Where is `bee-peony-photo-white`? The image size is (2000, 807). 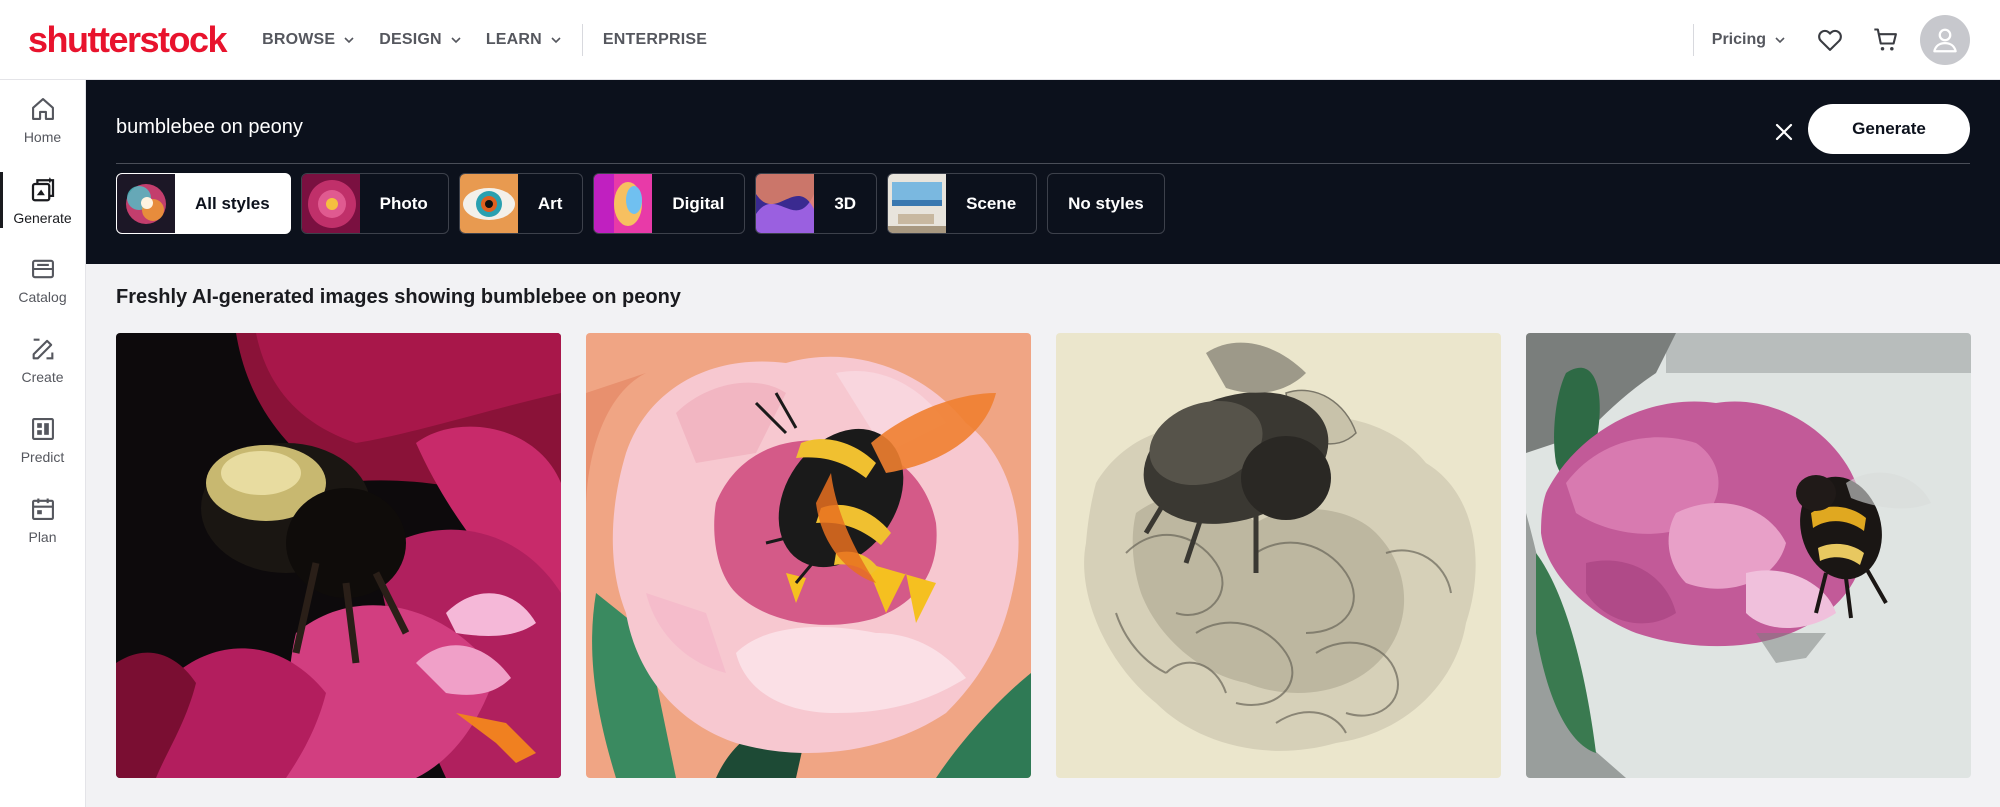
bee-peony-photo-white is located at coordinates (1748, 555).